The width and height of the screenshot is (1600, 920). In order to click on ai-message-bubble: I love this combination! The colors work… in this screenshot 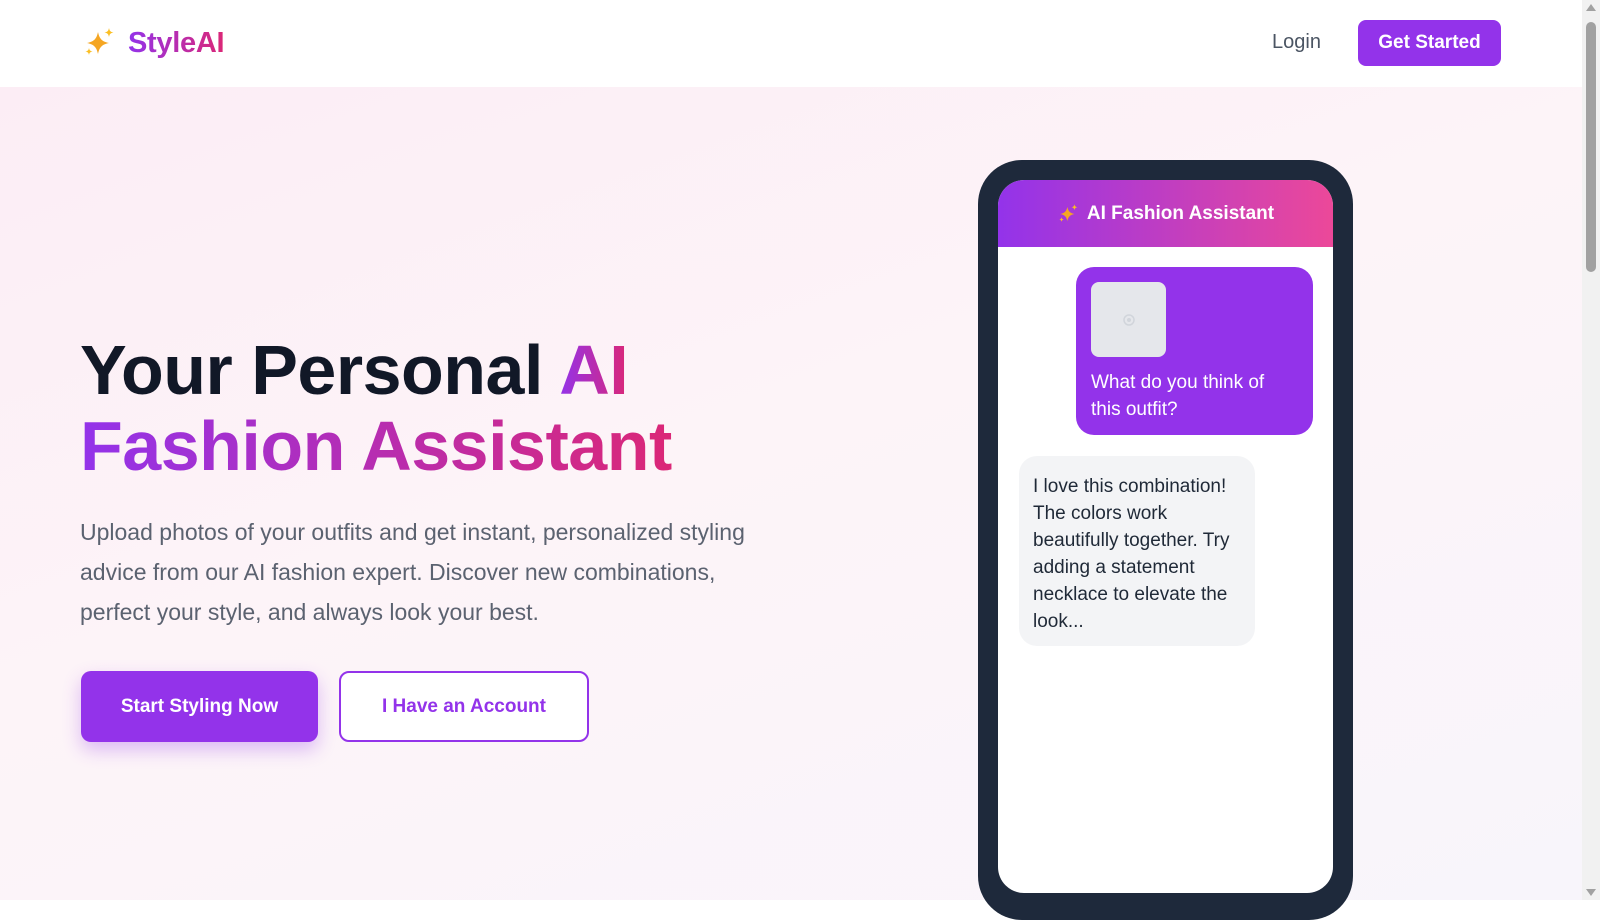, I will do `click(1137, 551)`.